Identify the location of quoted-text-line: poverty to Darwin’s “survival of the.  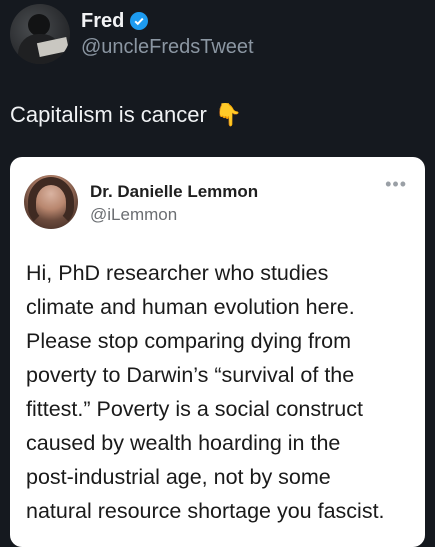
(190, 375).